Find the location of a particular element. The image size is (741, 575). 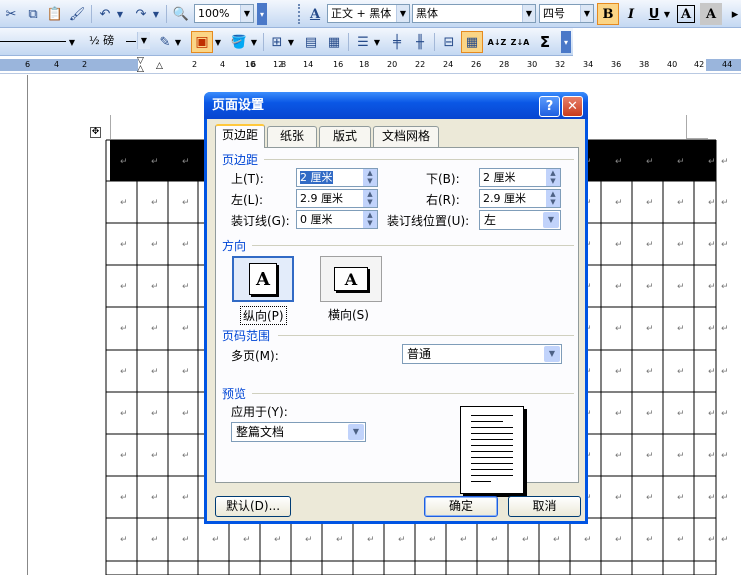

font-combo: 黑体 ▼ is located at coordinates (474, 13).